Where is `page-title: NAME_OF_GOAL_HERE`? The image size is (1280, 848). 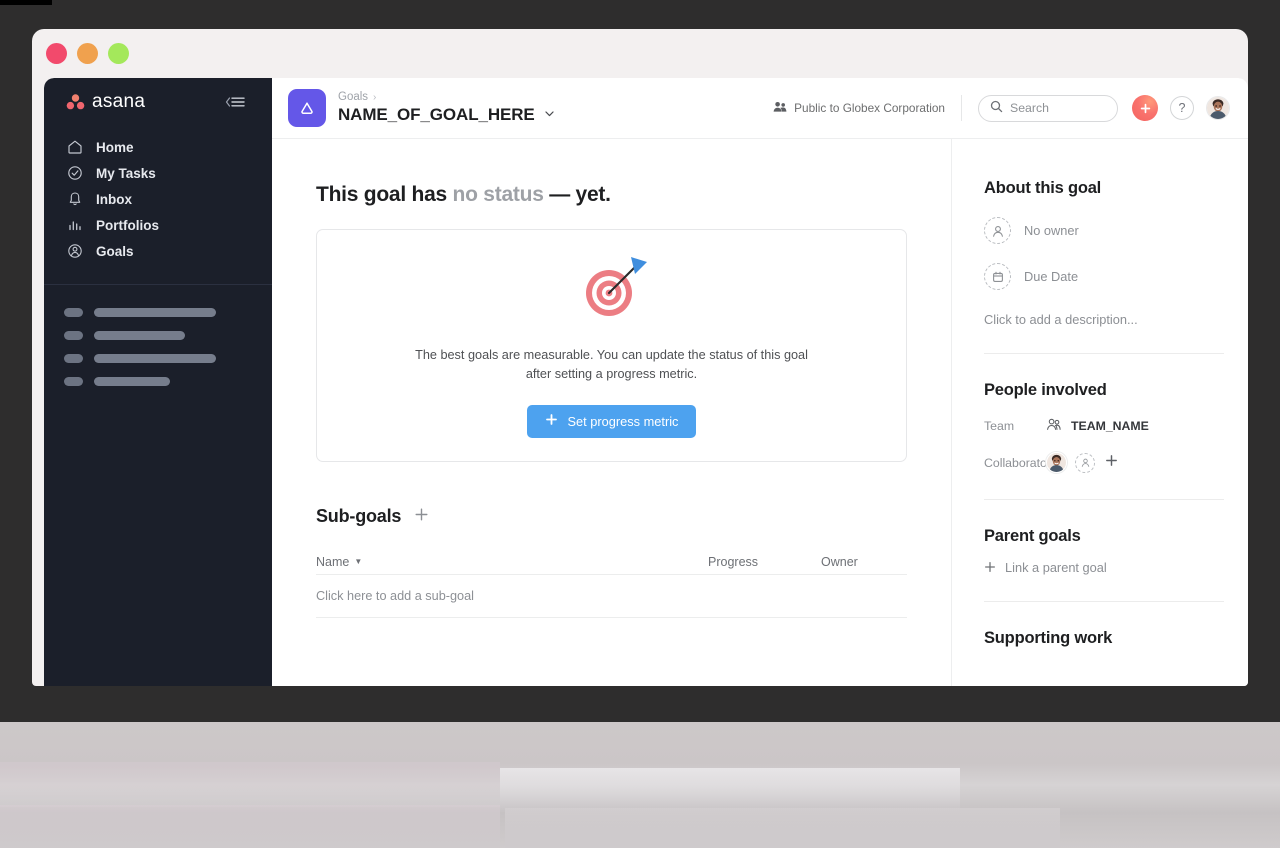
page-title: NAME_OF_GOAL_HERE is located at coordinates (447, 115).